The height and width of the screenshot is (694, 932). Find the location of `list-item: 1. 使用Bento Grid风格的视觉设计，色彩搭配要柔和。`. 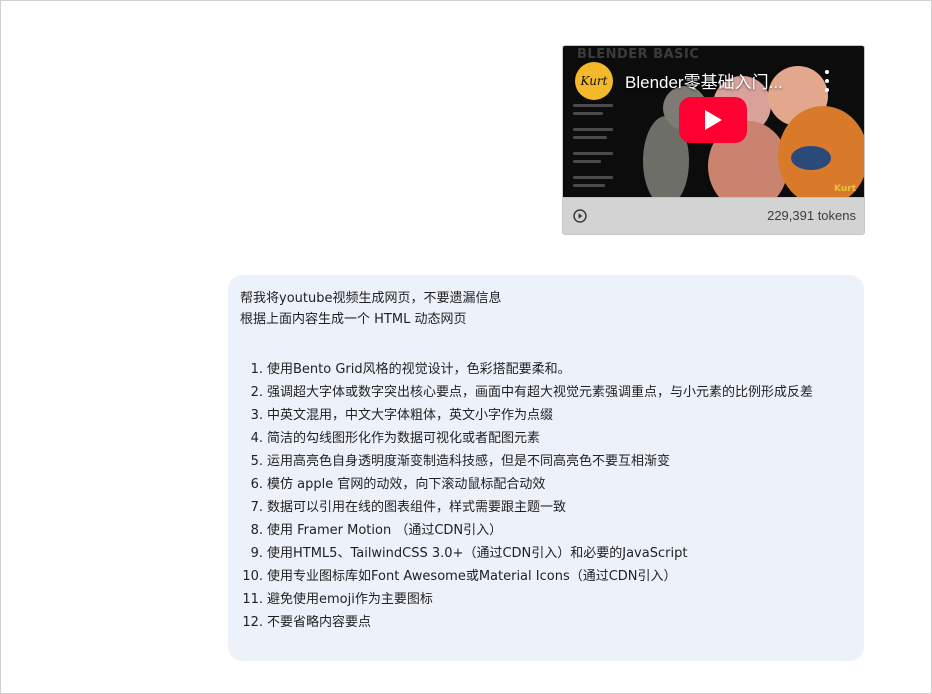

list-item: 1. 使用Bento Grid风格的视觉设计，色彩搭配要柔和。 is located at coordinates (526, 369).